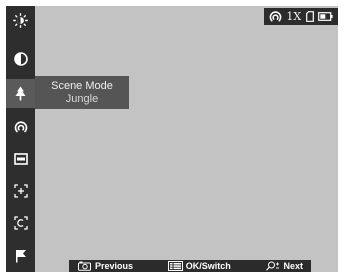  Describe the element at coordinates (293, 266) in the screenshot. I see `hint-next-label: Next` at that location.